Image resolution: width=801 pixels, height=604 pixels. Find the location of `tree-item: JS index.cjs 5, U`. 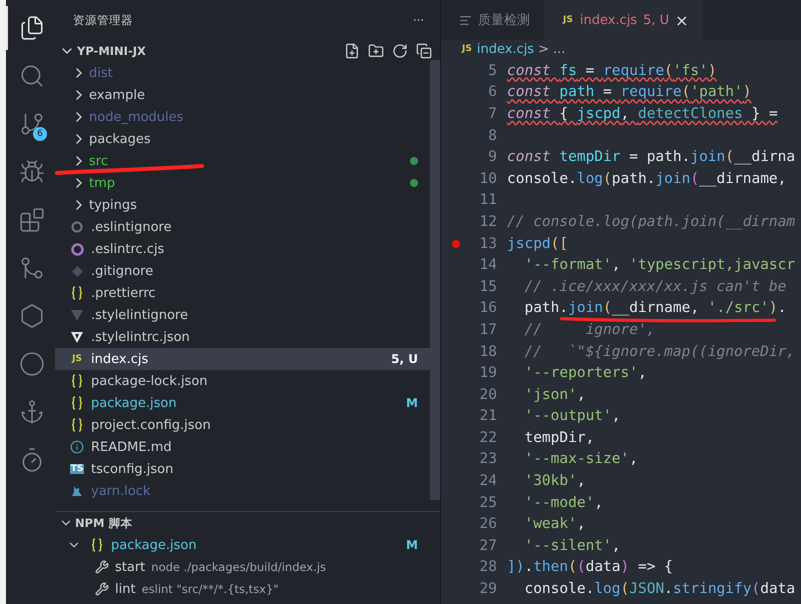

tree-item: JS index.cjs 5, U is located at coordinates (242, 359).